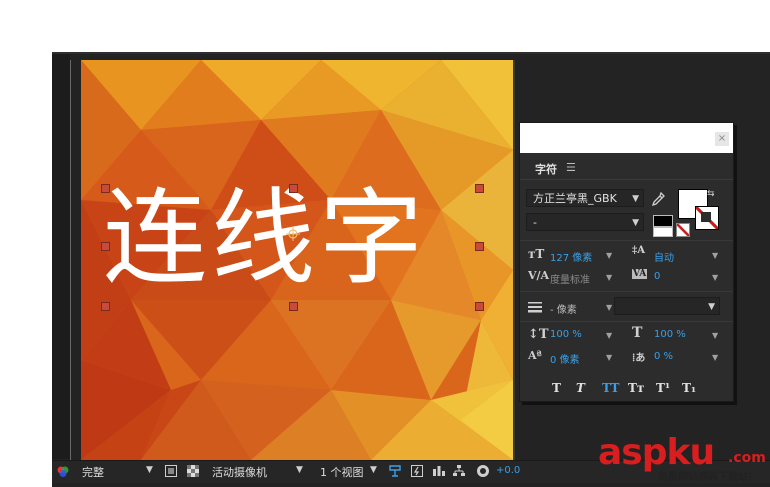 The width and height of the screenshot is (770, 487). Describe the element at coordinates (706, 217) in the screenshot. I see `stroke-swatch-inner` at that location.